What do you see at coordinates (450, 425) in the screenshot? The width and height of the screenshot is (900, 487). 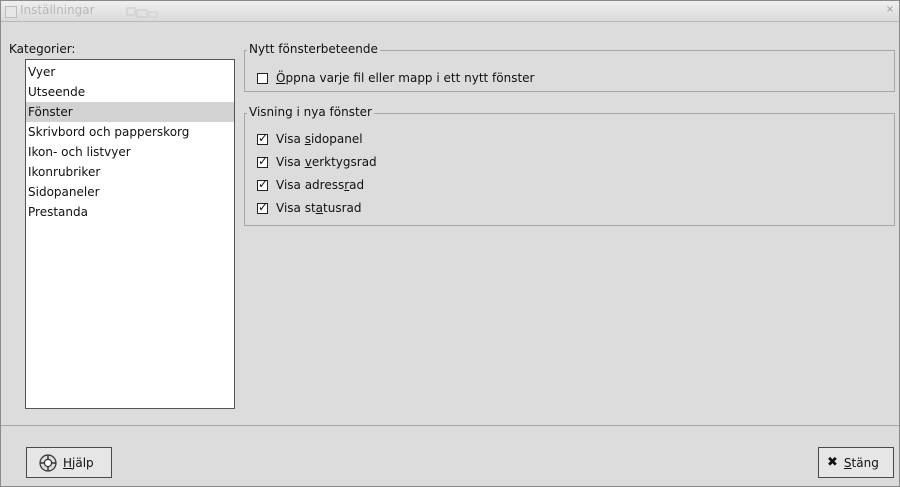 I see `button-separator` at bounding box center [450, 425].